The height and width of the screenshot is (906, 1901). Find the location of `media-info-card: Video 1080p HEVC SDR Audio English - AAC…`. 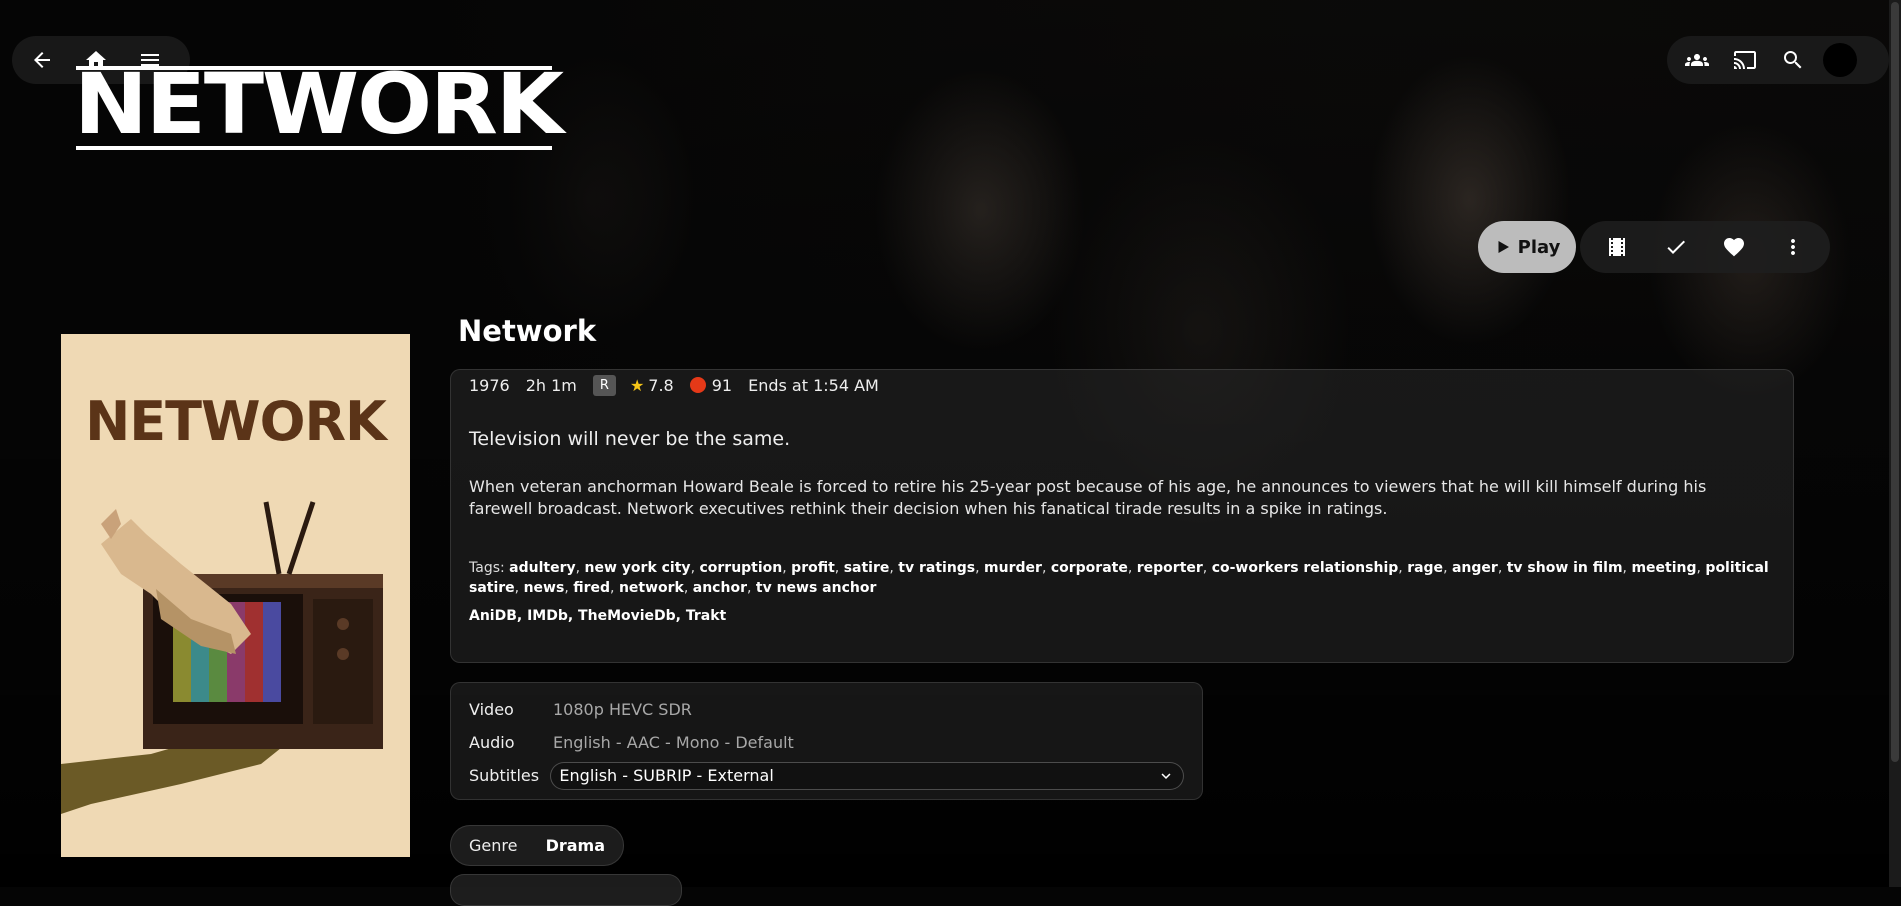

media-info-card: Video 1080p HEVC SDR Audio English - AAC… is located at coordinates (826, 741).